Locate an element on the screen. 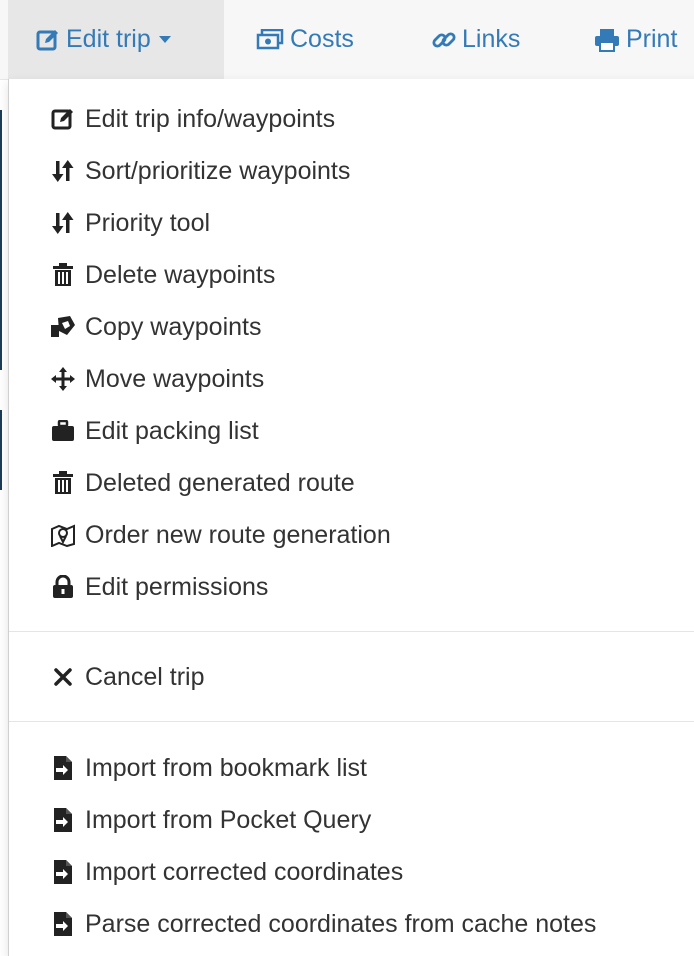 This screenshot has width=694, height=956. menu-item-label: Edit permissions is located at coordinates (177, 586).